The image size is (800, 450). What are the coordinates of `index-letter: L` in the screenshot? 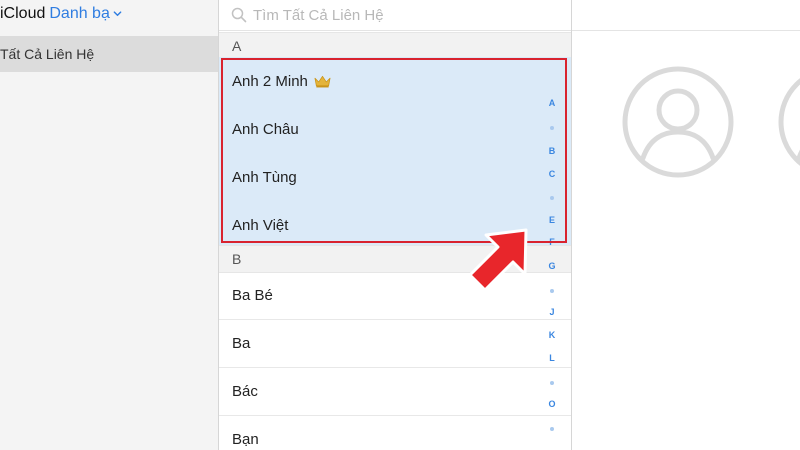 It's located at (552, 358).